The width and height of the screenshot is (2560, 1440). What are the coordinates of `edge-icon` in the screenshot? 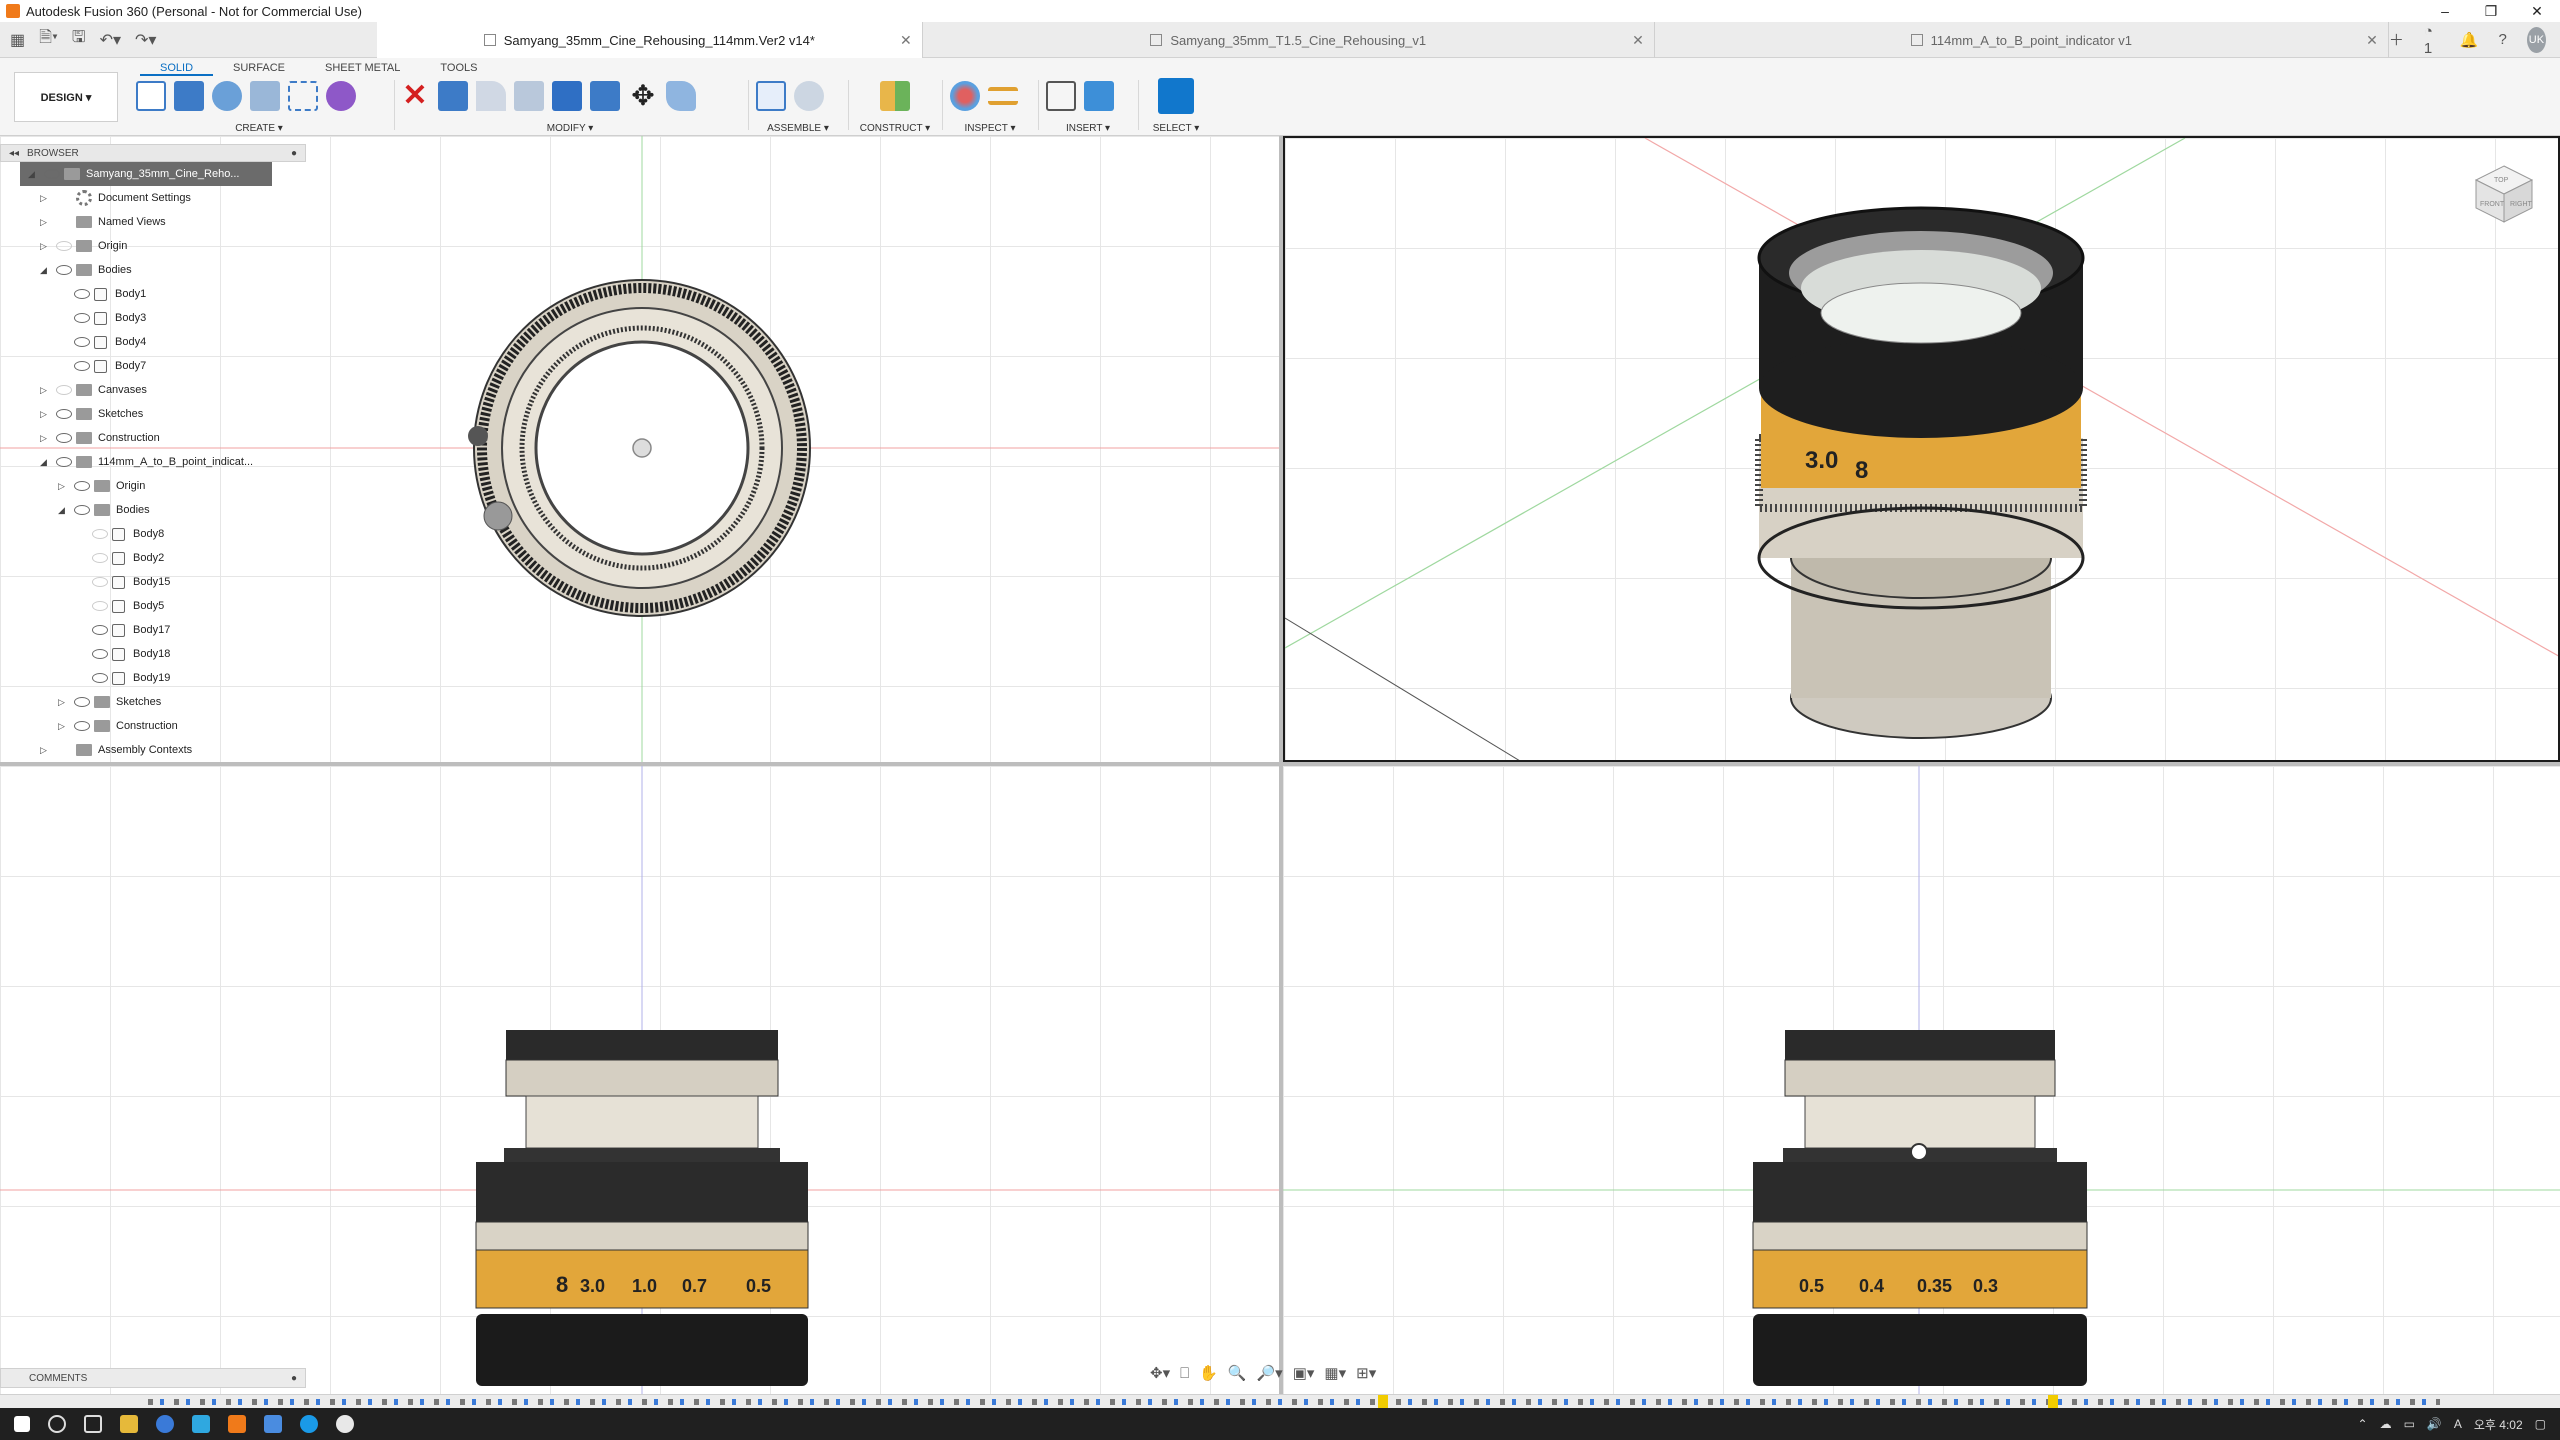 It's located at (309, 1424).